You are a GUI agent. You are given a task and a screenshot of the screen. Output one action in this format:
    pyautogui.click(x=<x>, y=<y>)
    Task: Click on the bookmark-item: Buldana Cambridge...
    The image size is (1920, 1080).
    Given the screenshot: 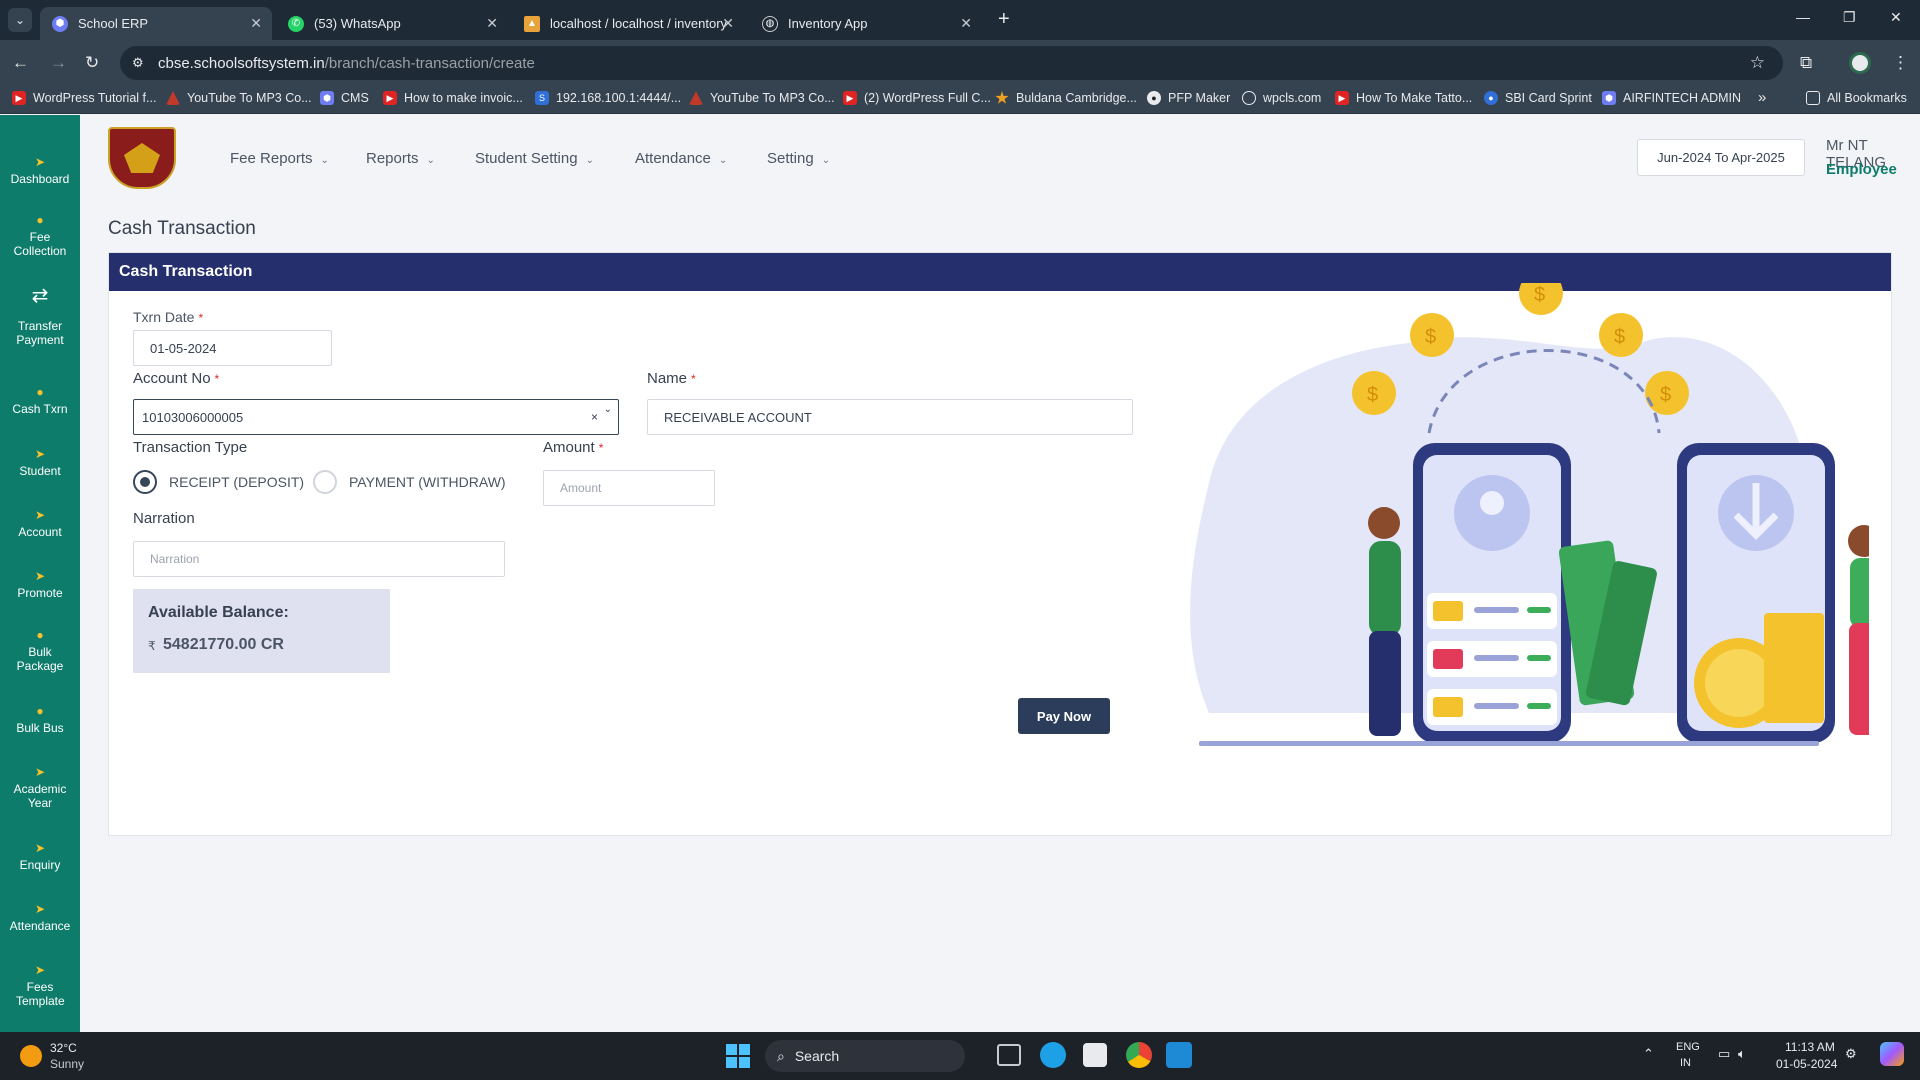 What is the action you would take?
    pyautogui.click(x=1066, y=98)
    